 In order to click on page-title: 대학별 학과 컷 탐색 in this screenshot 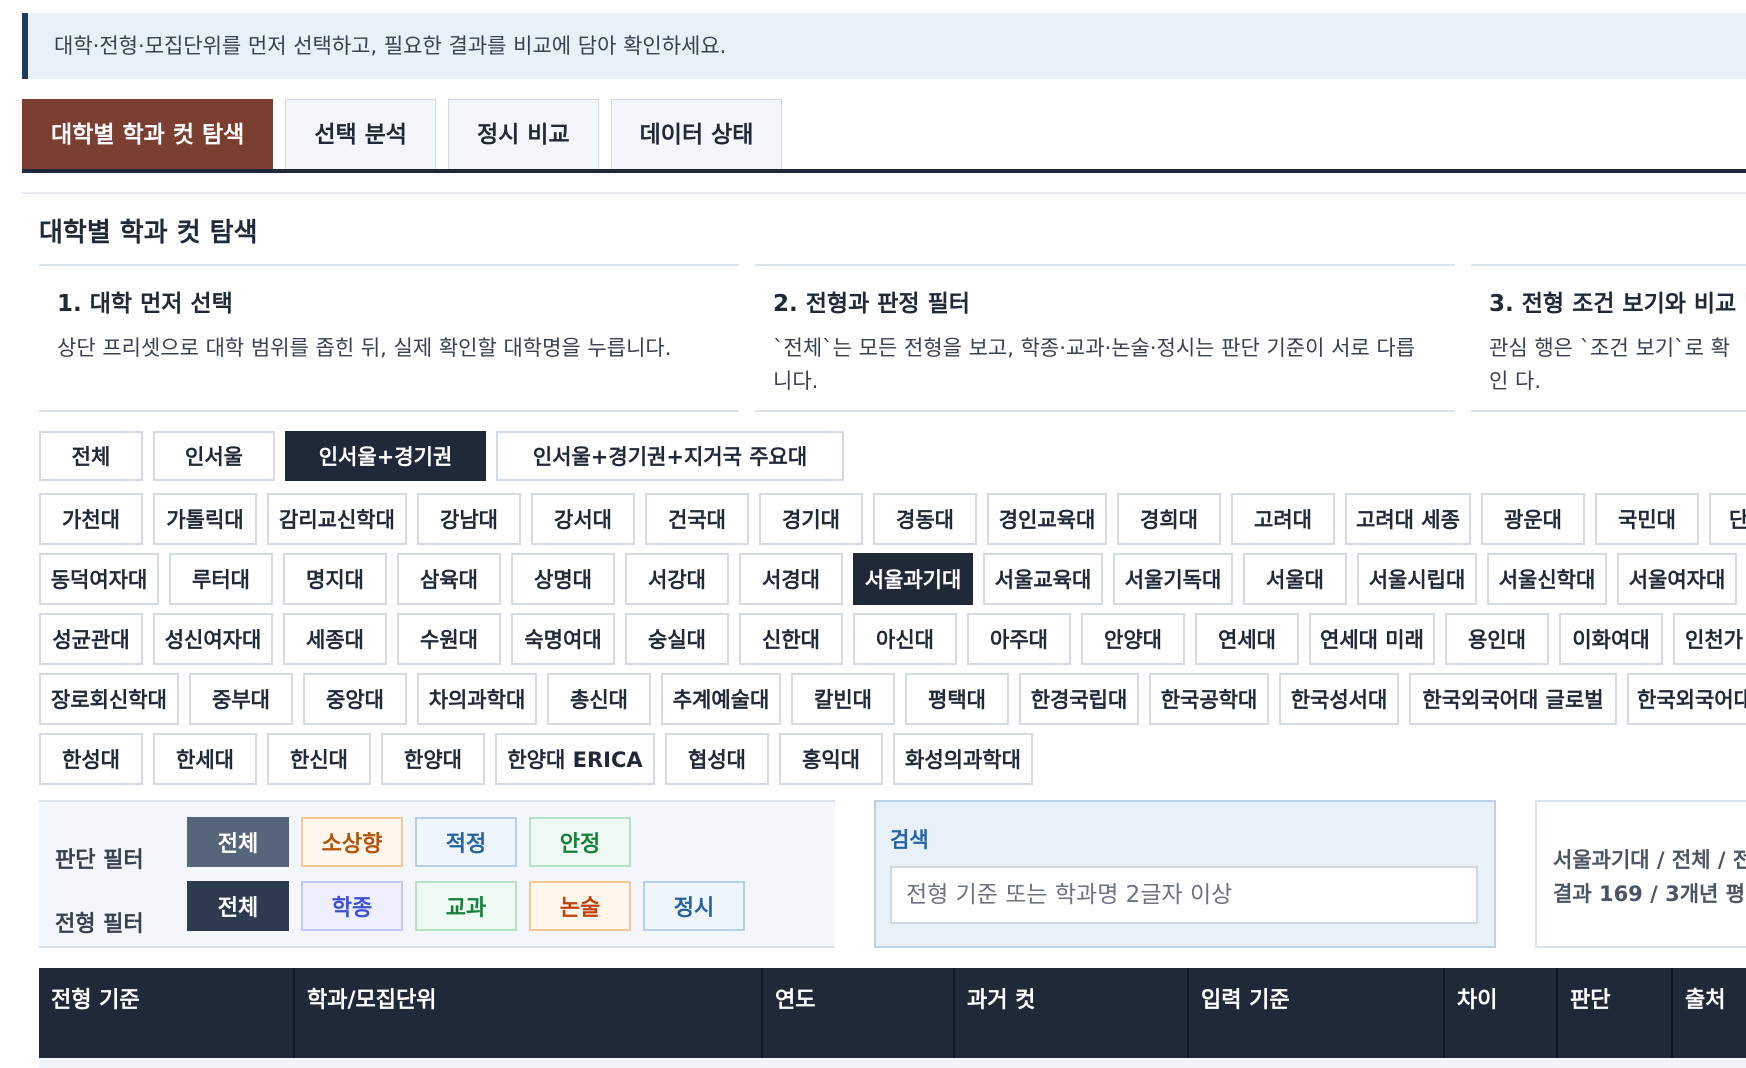, I will do `click(148, 233)`.